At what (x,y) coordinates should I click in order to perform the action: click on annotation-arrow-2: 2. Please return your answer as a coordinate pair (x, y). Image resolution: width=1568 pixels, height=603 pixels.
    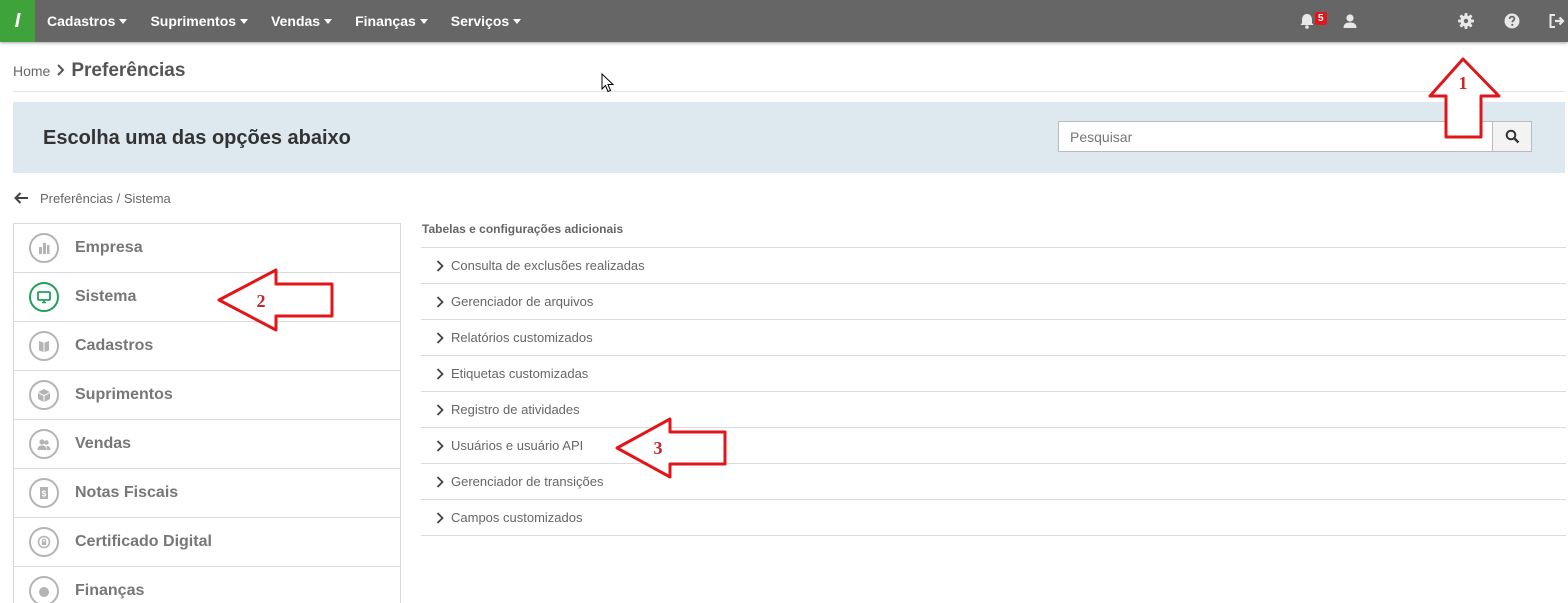
    Looking at the image, I should click on (275, 300).